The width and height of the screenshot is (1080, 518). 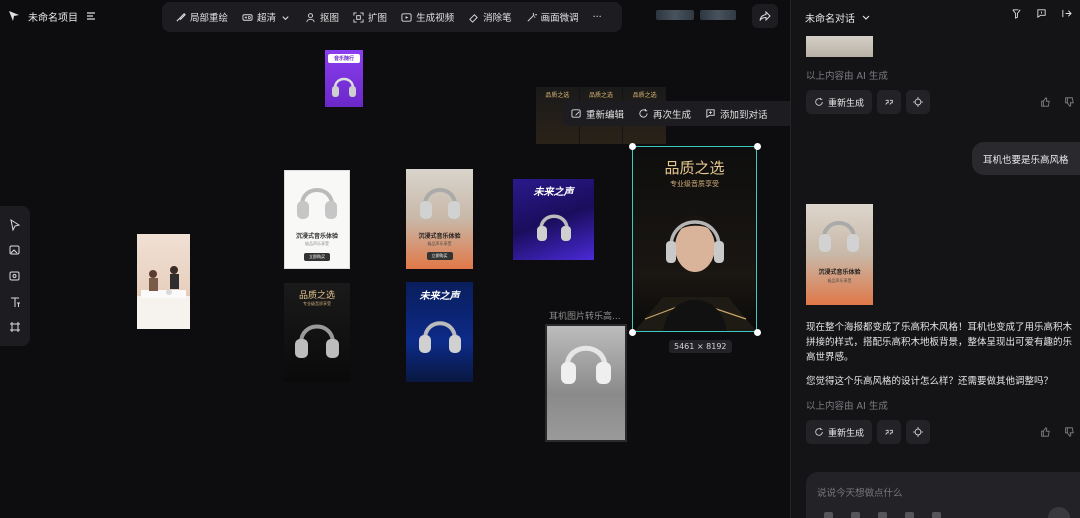 What do you see at coordinates (694, 168) in the screenshot?
I see `poster-title: 品质之选` at bounding box center [694, 168].